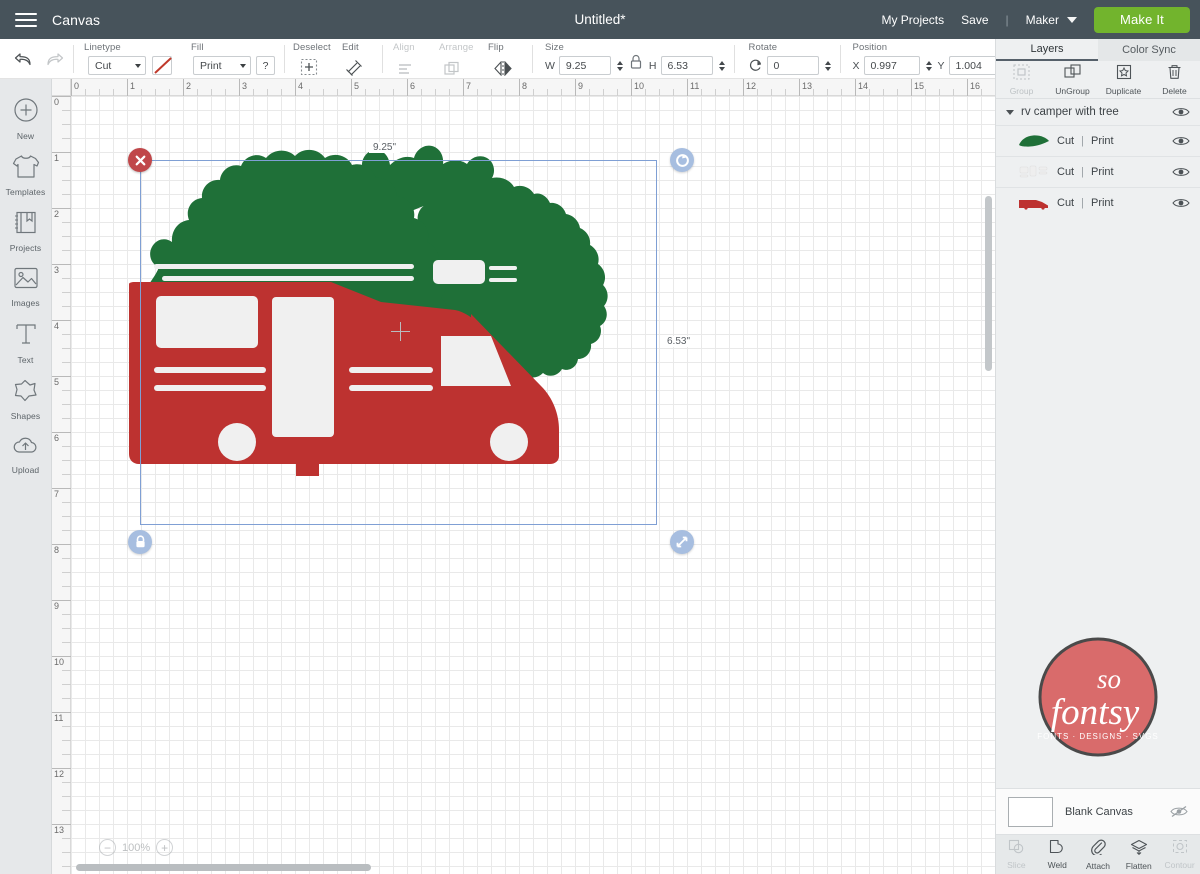 The height and width of the screenshot is (874, 1200). I want to click on machine-selector: Maker, so click(1051, 20).